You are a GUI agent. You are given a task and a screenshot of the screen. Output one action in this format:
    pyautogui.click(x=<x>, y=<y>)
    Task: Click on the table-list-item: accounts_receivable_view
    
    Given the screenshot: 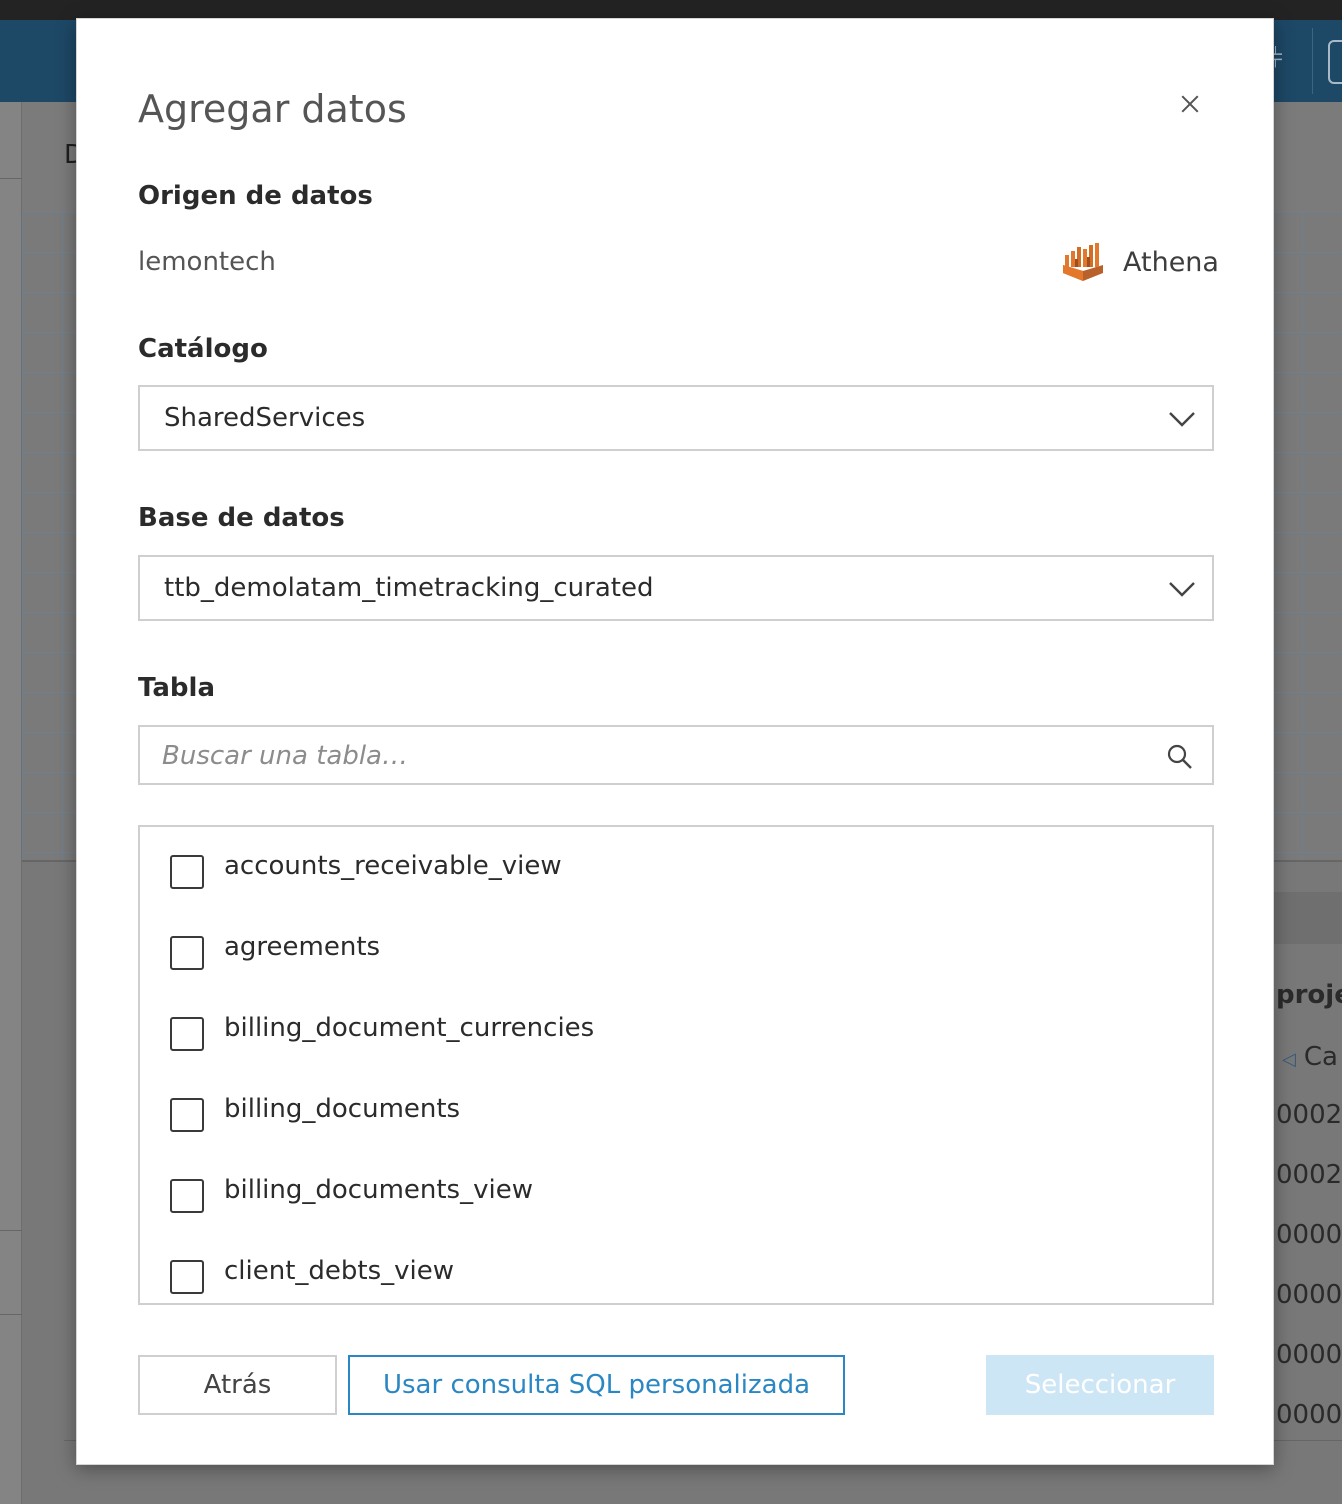 What is the action you would take?
    pyautogui.click(x=676, y=871)
    